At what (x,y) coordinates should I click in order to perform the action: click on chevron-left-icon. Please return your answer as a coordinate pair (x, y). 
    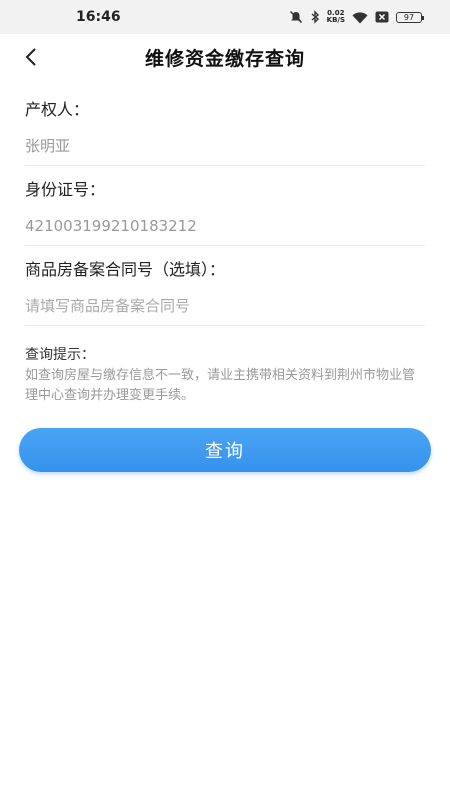
    Looking at the image, I should click on (30, 57).